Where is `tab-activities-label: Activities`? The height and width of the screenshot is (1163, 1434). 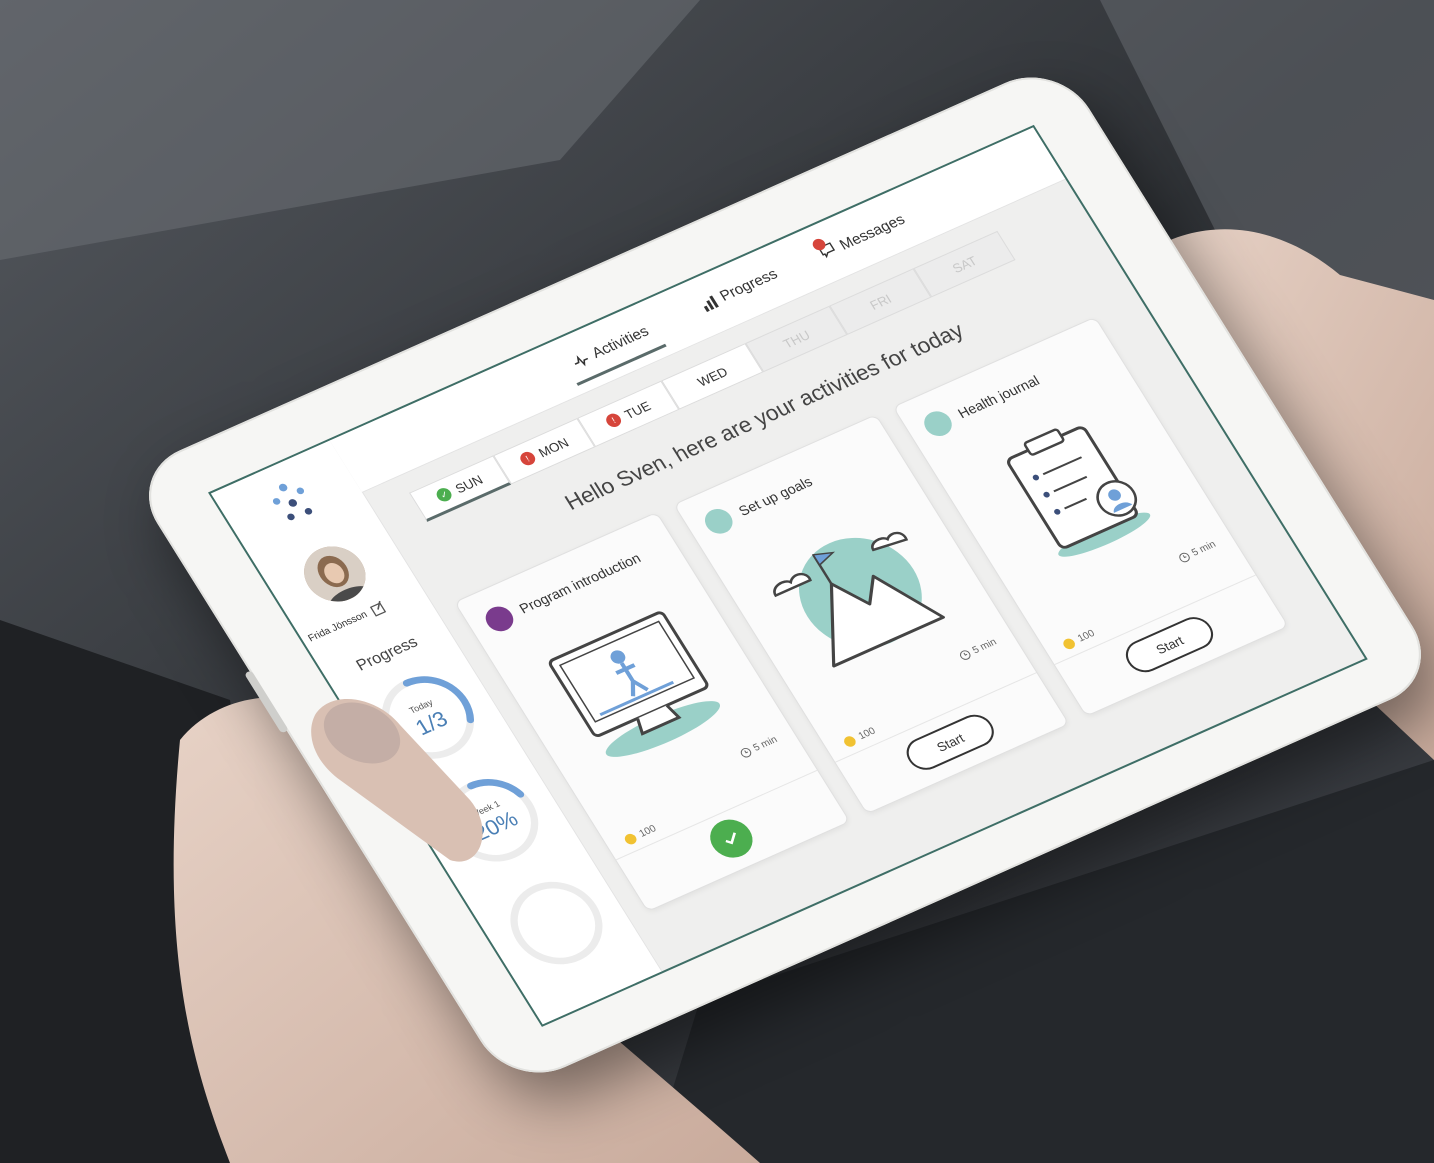
tab-activities-label: Activities is located at coordinates (620, 342).